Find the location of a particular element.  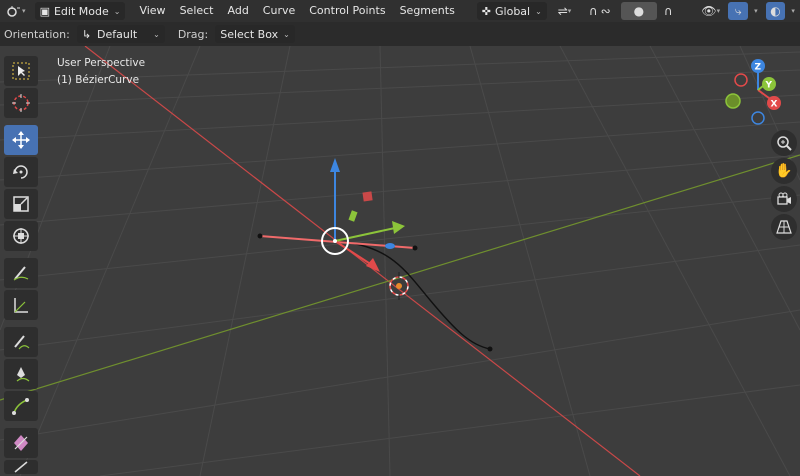

camera-icon is located at coordinates (784, 198).